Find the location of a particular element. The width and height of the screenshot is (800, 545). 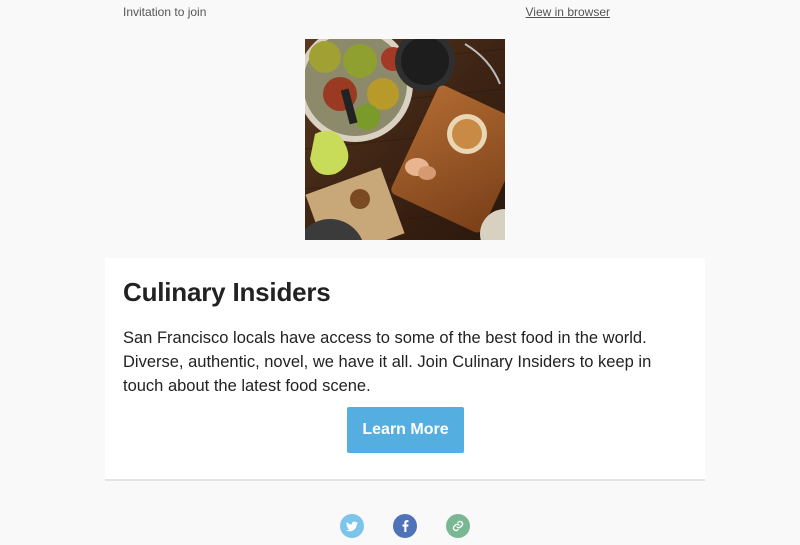

facebook-icon is located at coordinates (405, 526).